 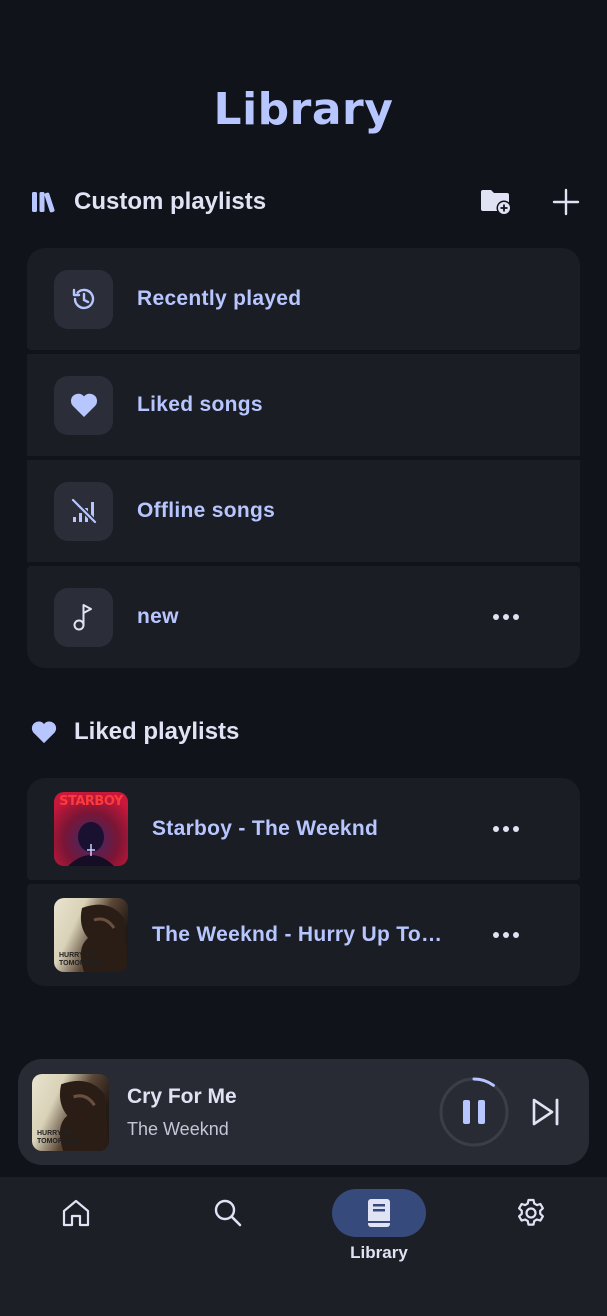 I want to click on nav-library: Library, so click(x=379, y=1239).